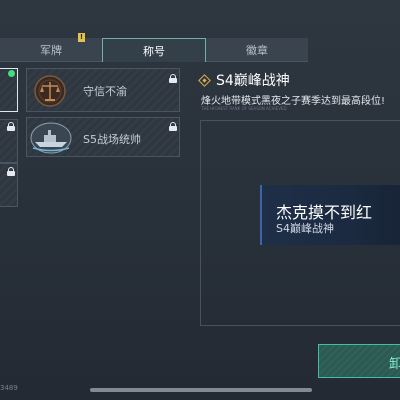 The image size is (400, 400). What do you see at coordinates (394, 362) in the screenshot?
I see `button-label: 卸` at bounding box center [394, 362].